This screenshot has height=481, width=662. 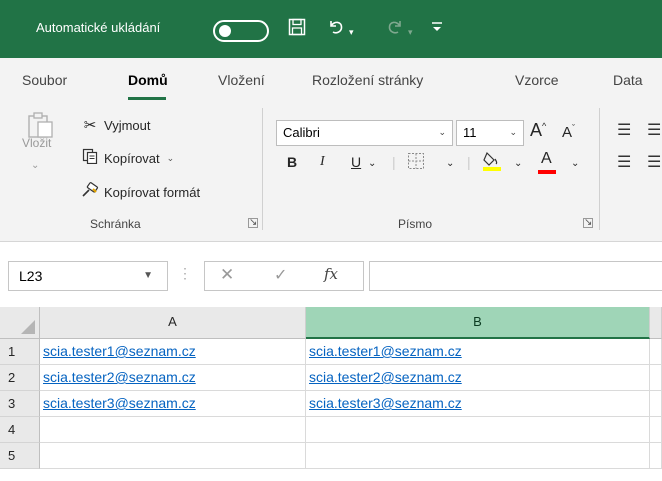 What do you see at coordinates (478, 323) in the screenshot?
I see `column-header-b: B` at bounding box center [478, 323].